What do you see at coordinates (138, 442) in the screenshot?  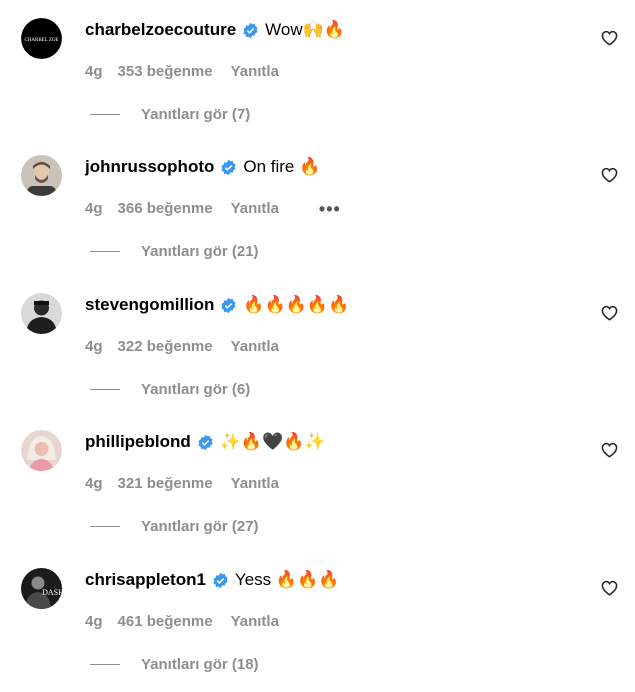 I see `username: phillipeblond` at bounding box center [138, 442].